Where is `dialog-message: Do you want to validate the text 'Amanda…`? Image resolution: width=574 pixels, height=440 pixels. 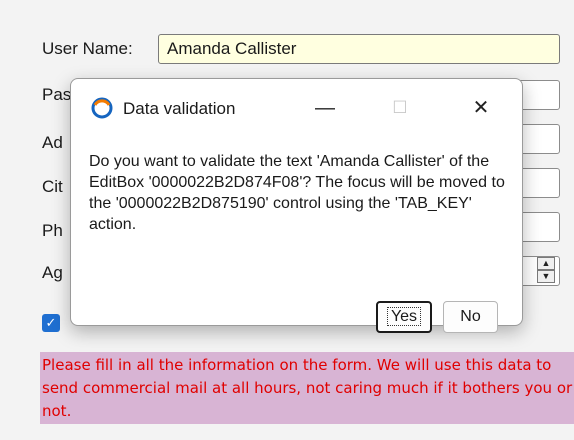
dialog-message: Do you want to validate the text 'Amanda… is located at coordinates (297, 193).